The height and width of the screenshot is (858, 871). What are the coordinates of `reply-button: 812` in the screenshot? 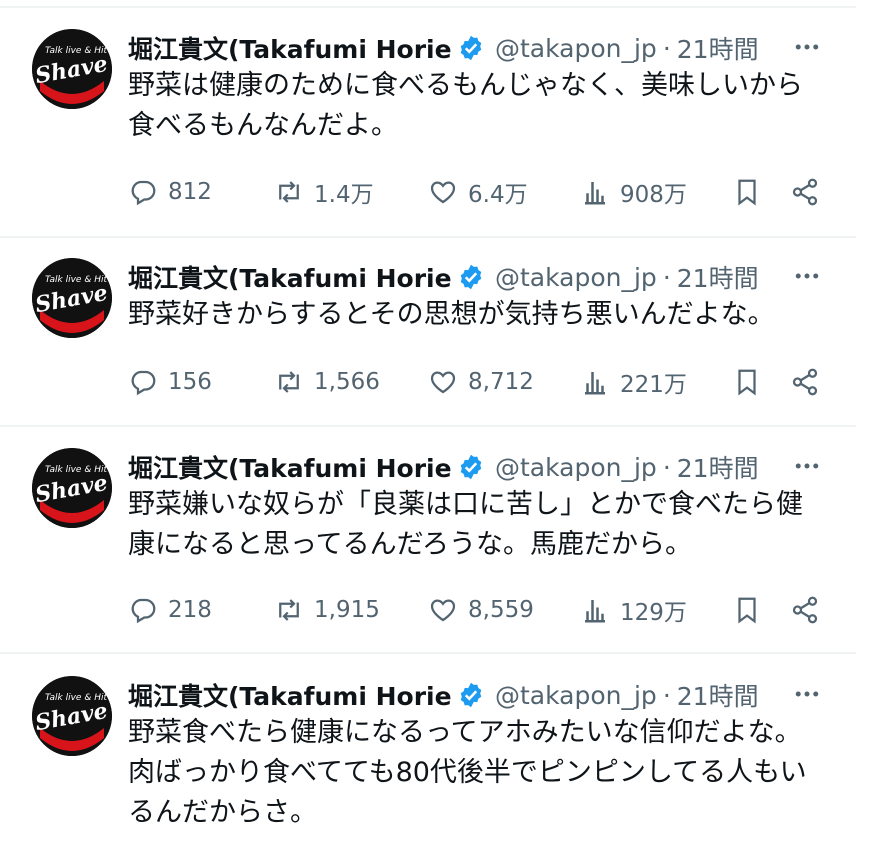 It's located at (170, 192).